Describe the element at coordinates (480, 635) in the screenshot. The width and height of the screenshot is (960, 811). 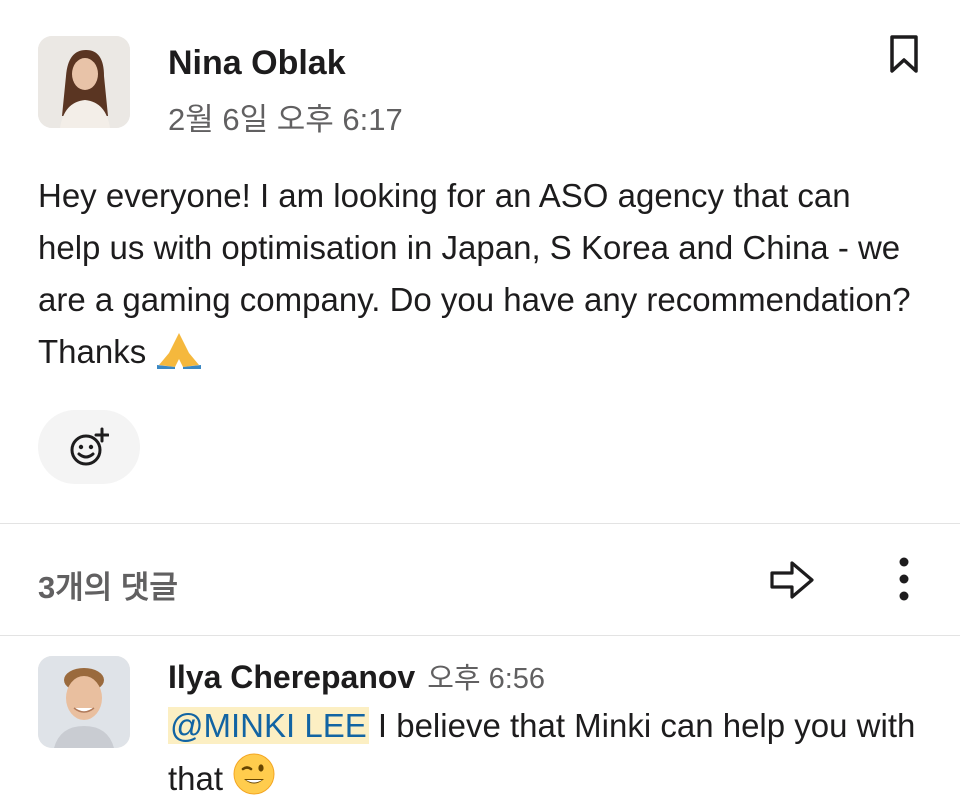
I see `thread-divider` at that location.